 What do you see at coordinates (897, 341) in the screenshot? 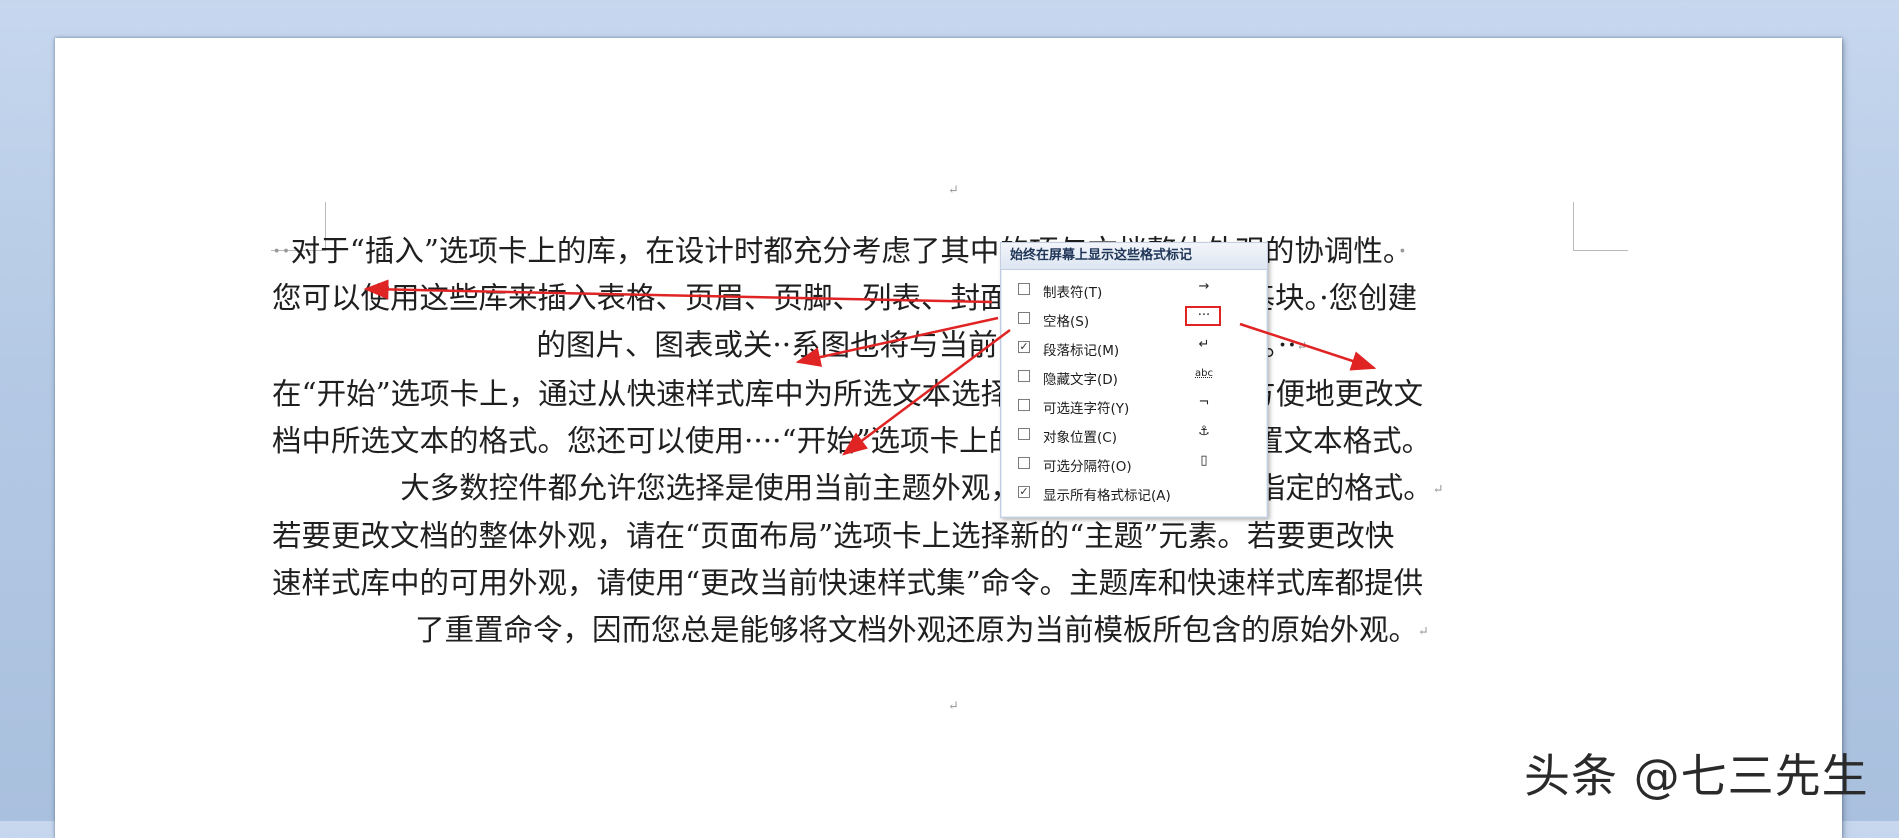
I see `arrow-to-midline-spaces` at bounding box center [897, 341].